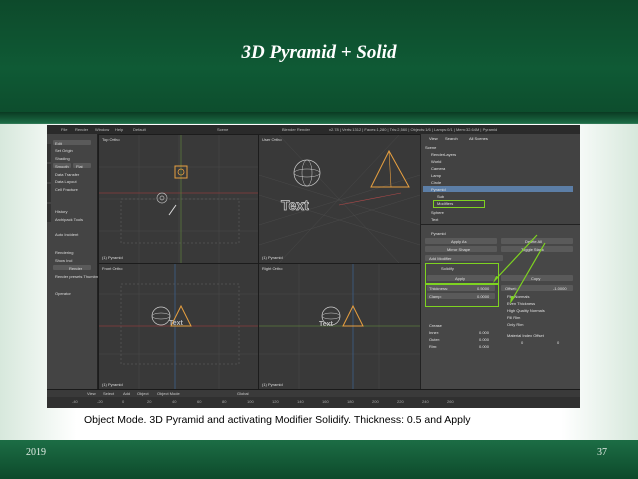  I want to click on frame-label: 80, so click(224, 401).